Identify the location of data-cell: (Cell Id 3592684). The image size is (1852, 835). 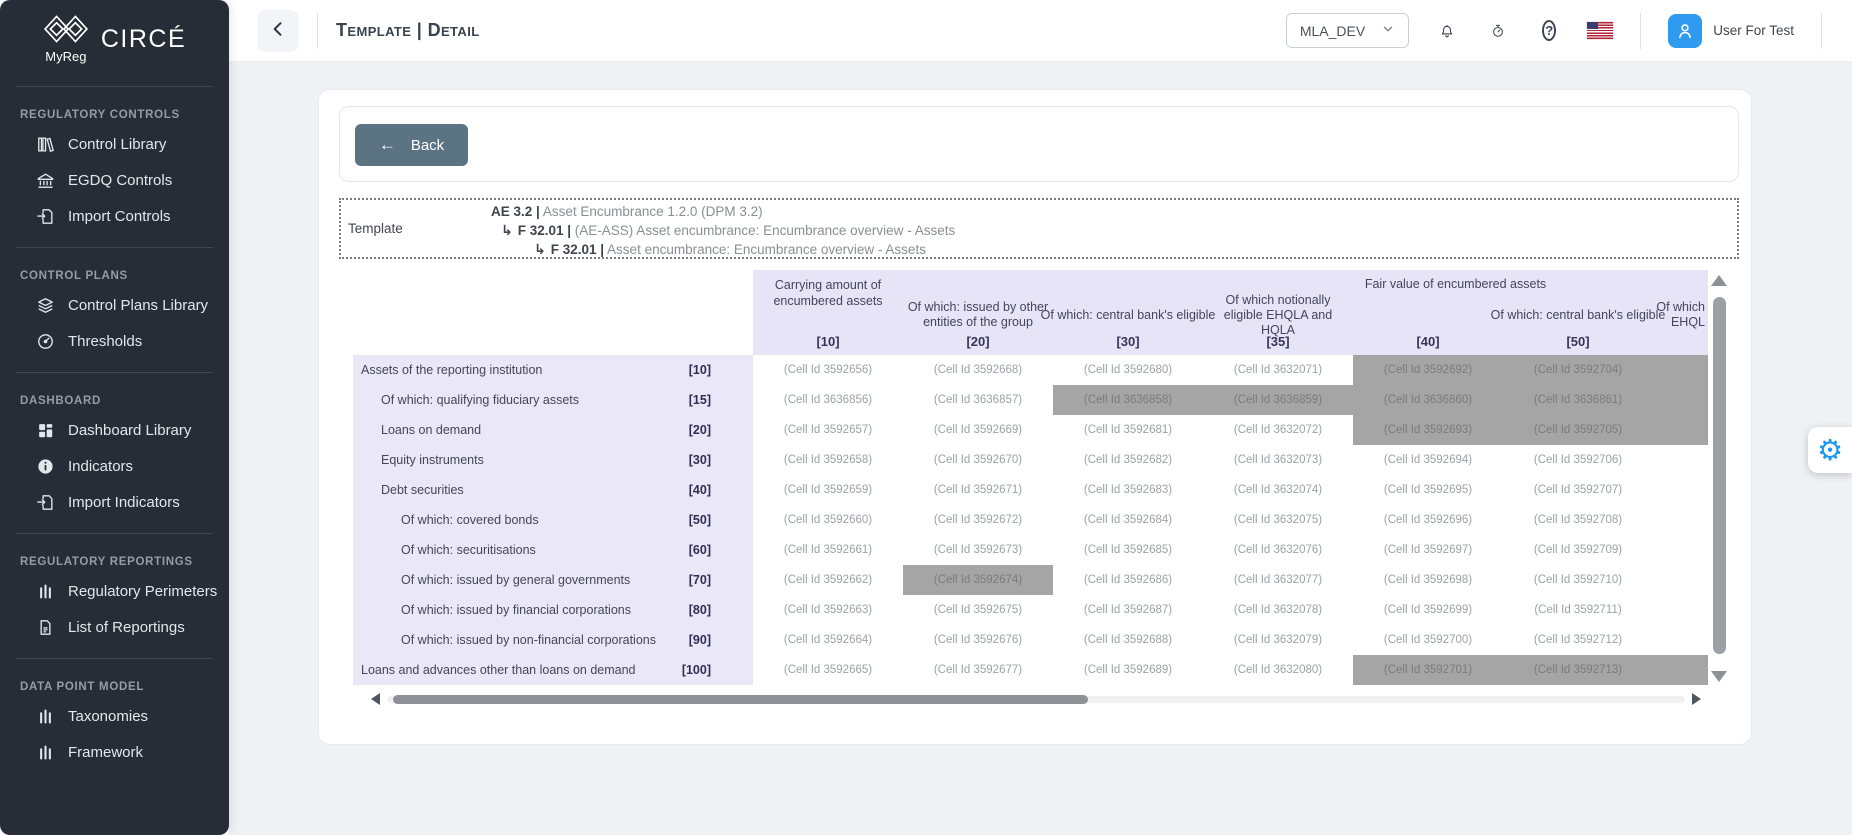
(1128, 520).